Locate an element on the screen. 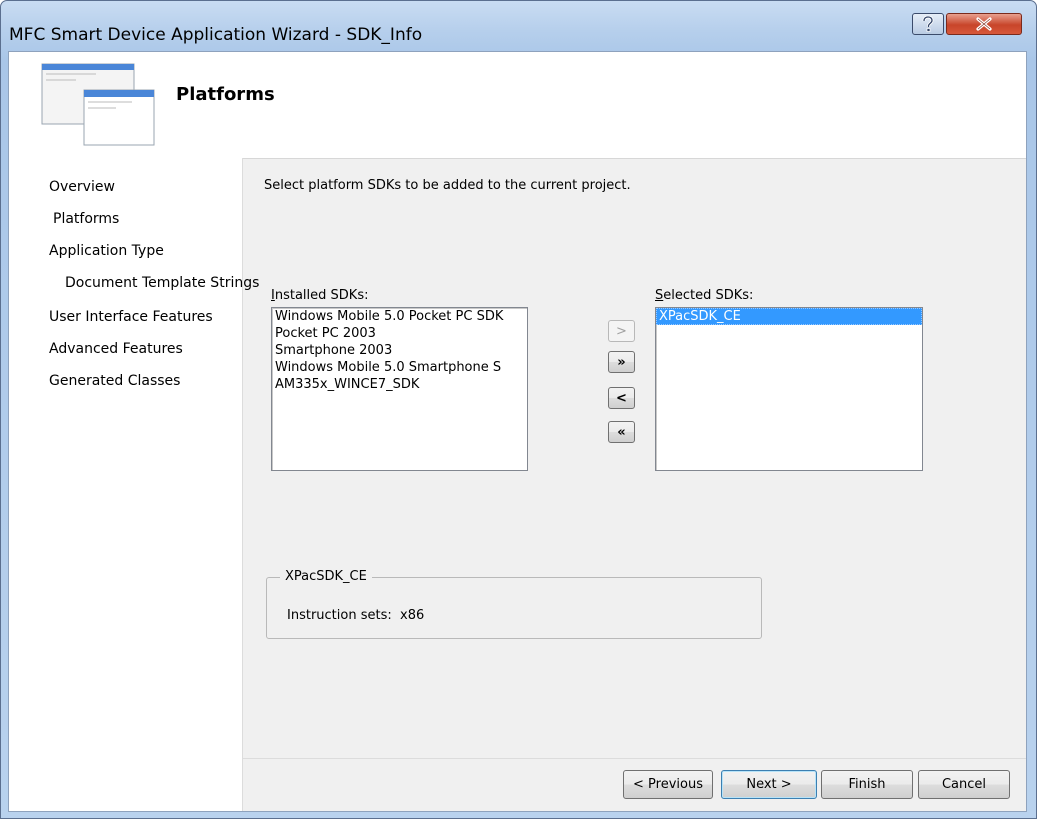 The width and height of the screenshot is (1037, 819). nav-item-generated-classes: Generated Classes is located at coordinates (114, 381).